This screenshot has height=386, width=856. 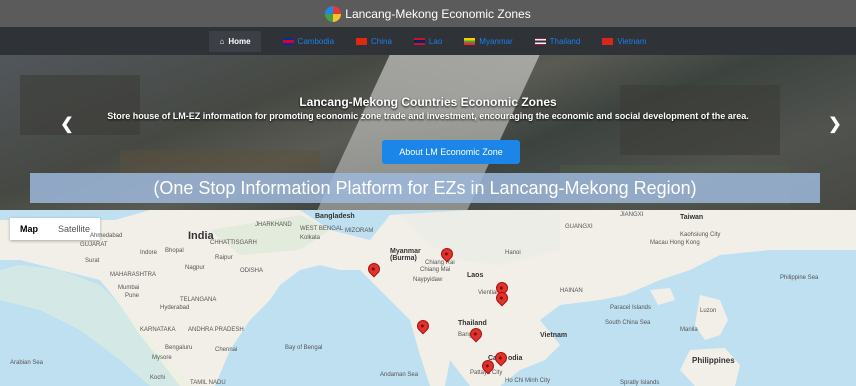 I want to click on label-paracel: Paracel Islands, so click(x=631, y=308).